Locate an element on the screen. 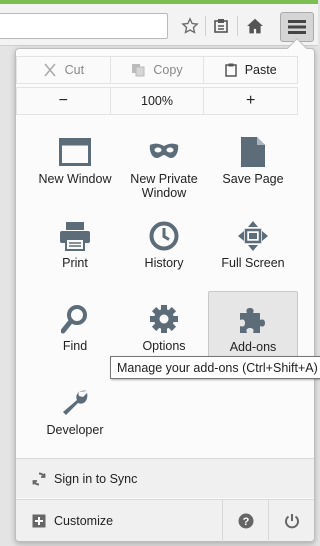 This screenshot has height=546, width=320. zoom-level: 100% is located at coordinates (157, 101).